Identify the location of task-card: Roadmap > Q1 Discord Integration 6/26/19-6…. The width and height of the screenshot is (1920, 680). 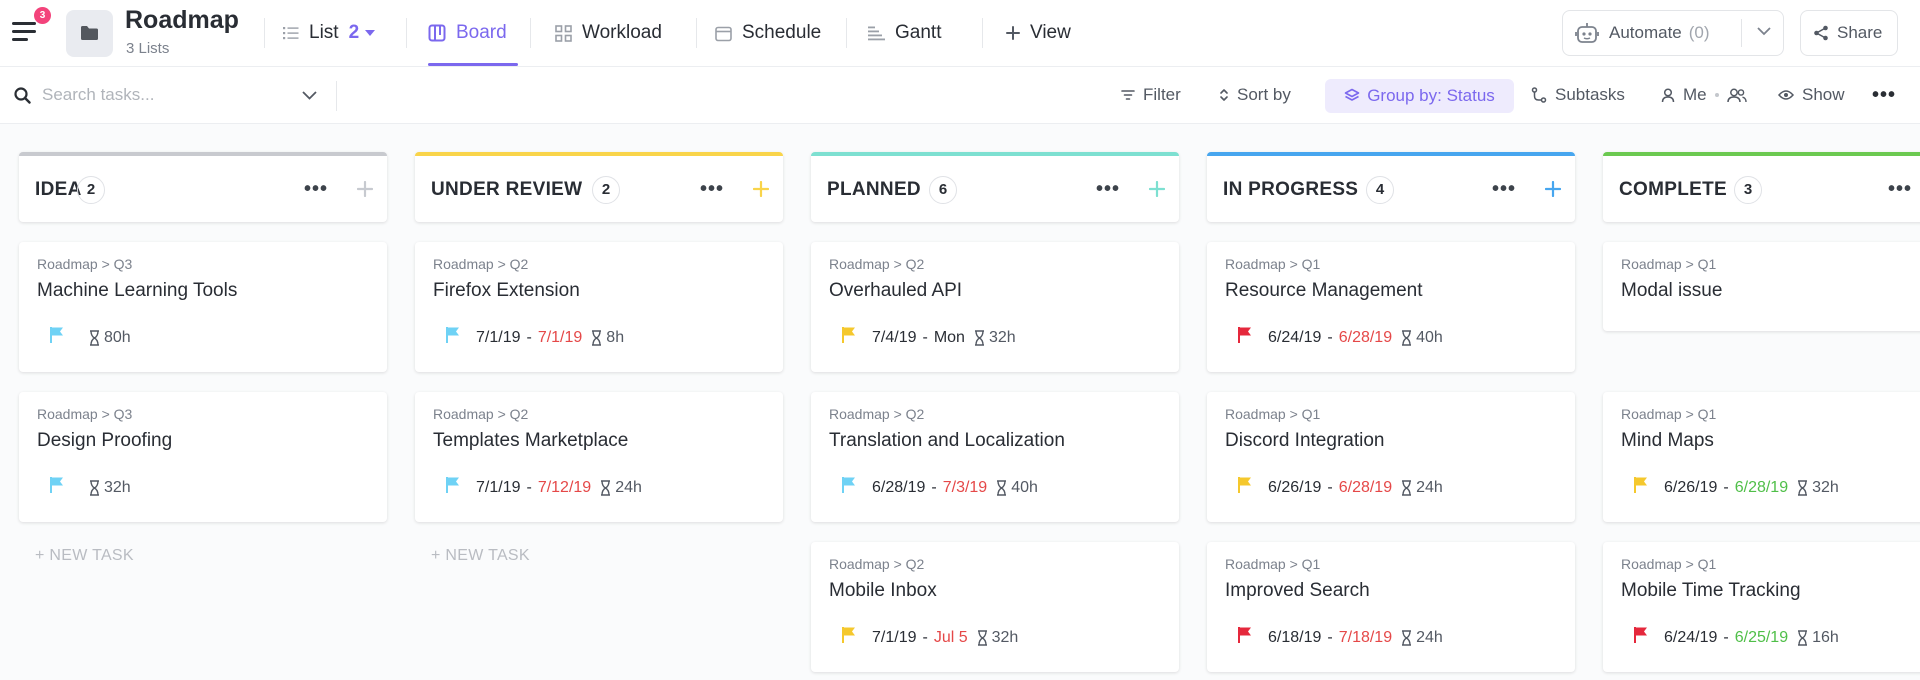
(1391, 457).